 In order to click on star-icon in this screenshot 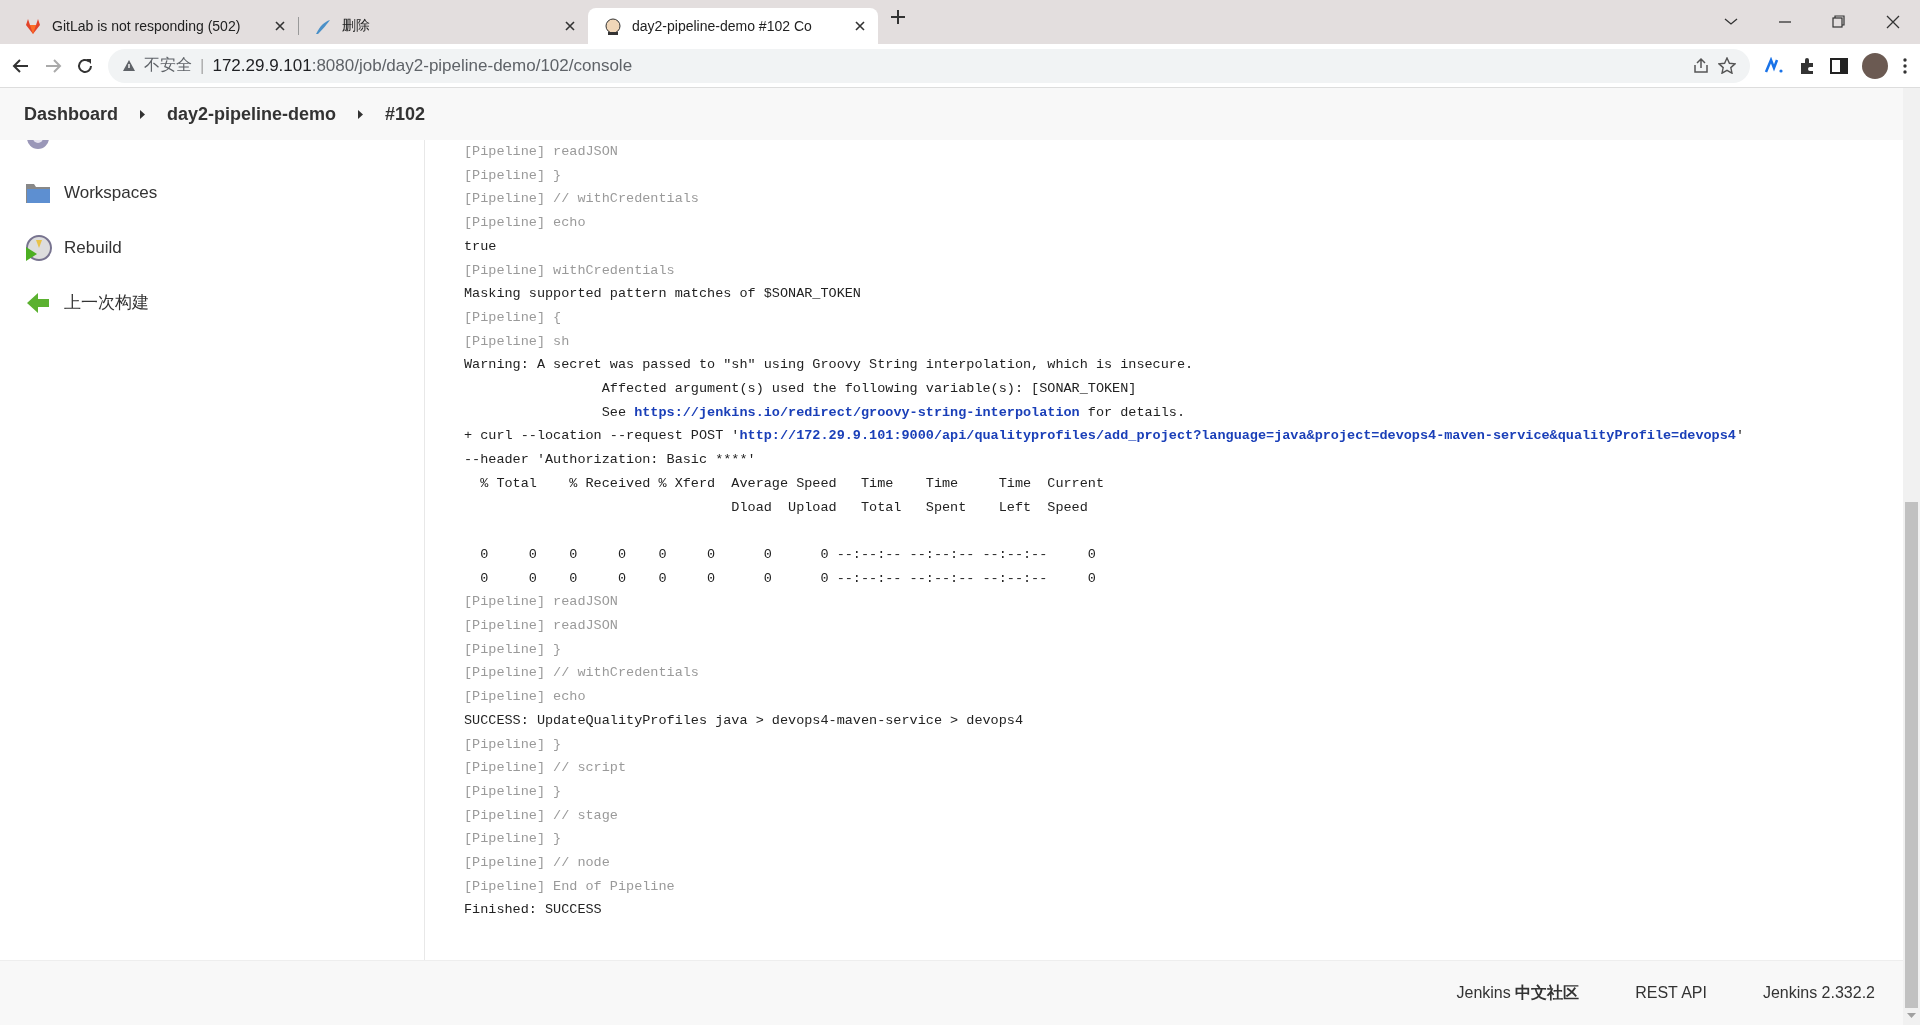, I will do `click(1727, 65)`.